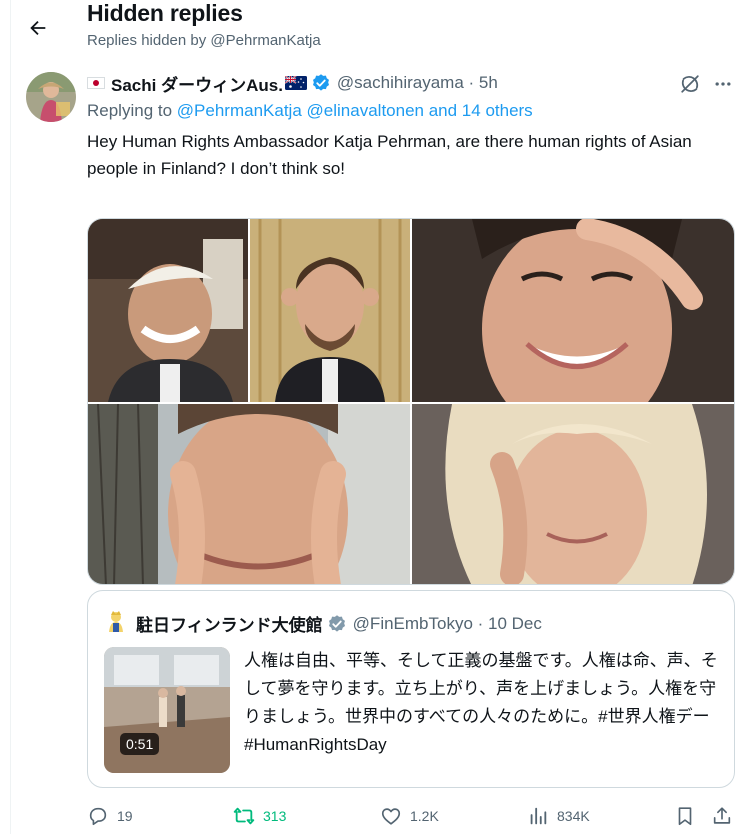 The width and height of the screenshot is (756, 834). What do you see at coordinates (295, 83) in the screenshot?
I see `australia-flag-icon` at bounding box center [295, 83].